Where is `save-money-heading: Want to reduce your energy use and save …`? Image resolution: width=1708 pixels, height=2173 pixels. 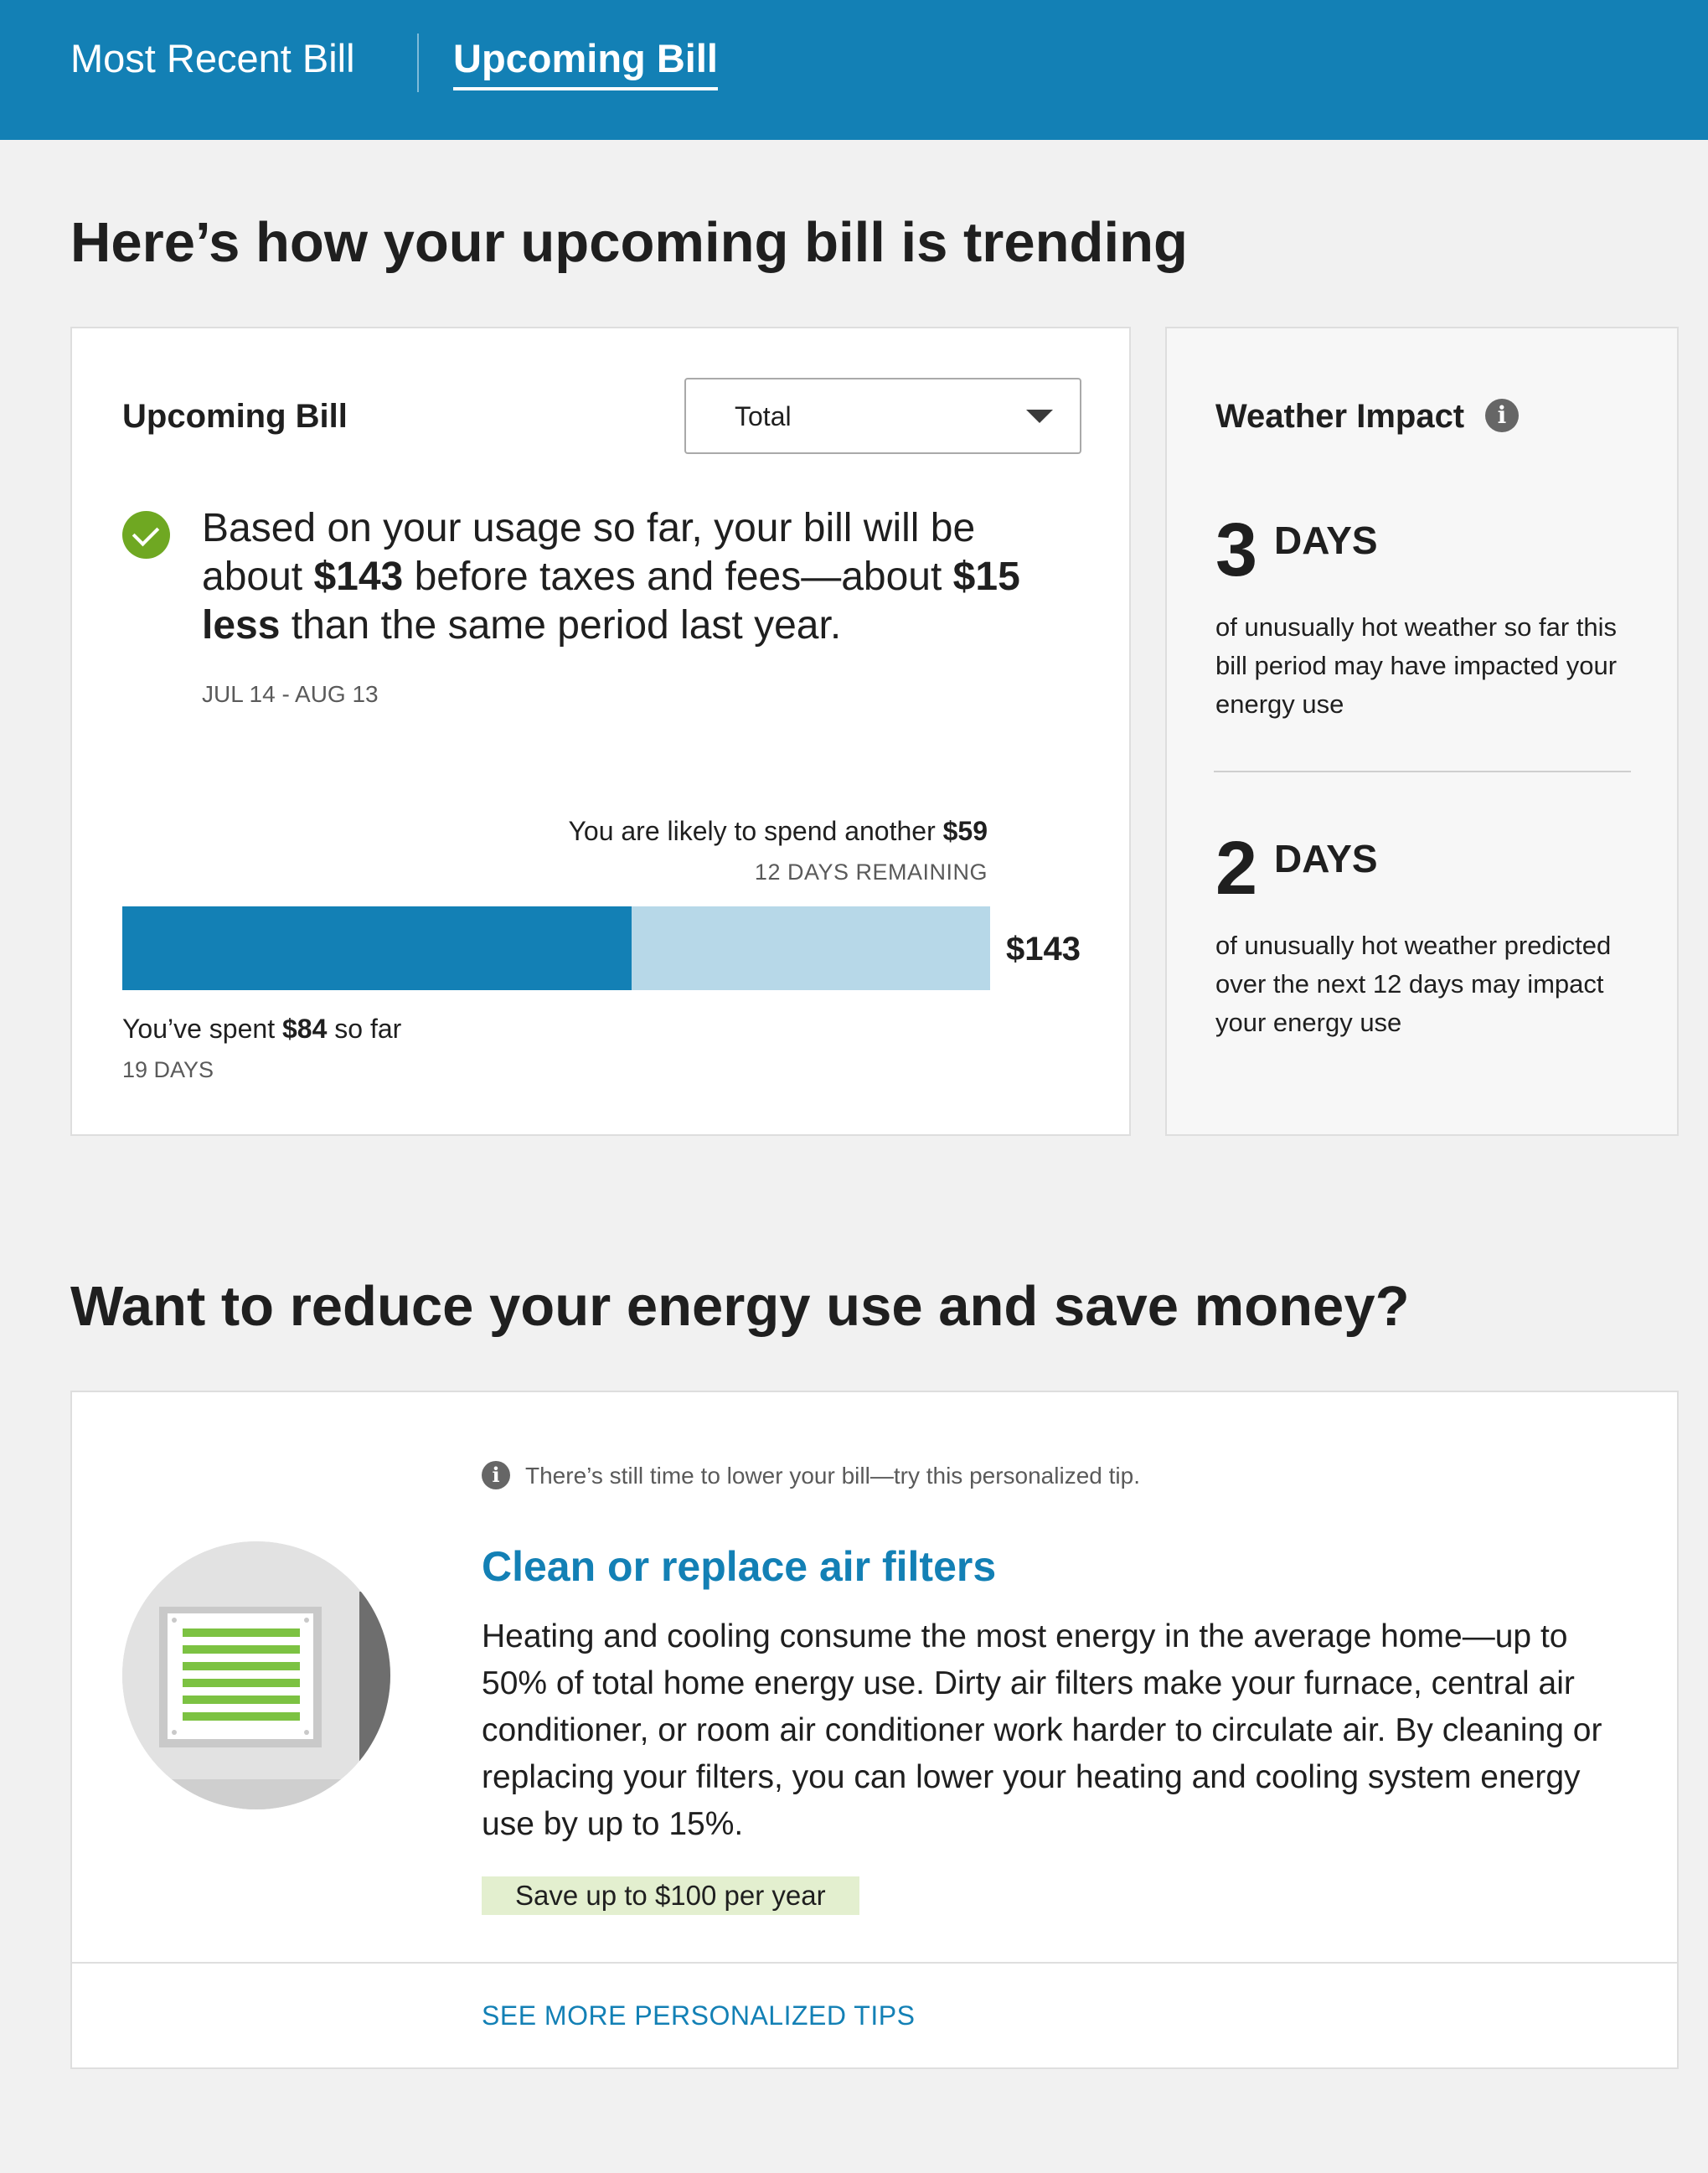
save-money-heading: Want to reduce your energy use and save … is located at coordinates (740, 1306).